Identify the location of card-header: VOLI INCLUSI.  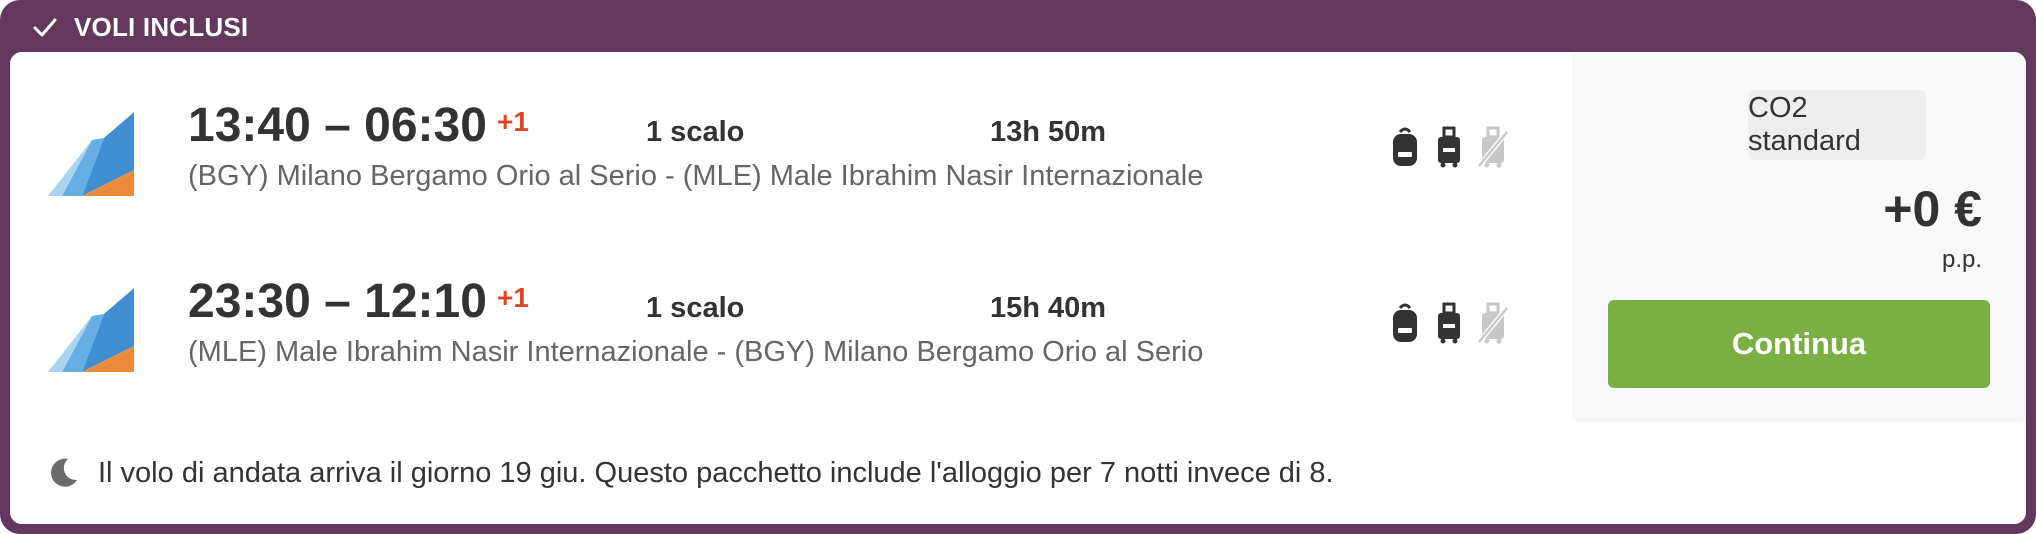
(139, 27).